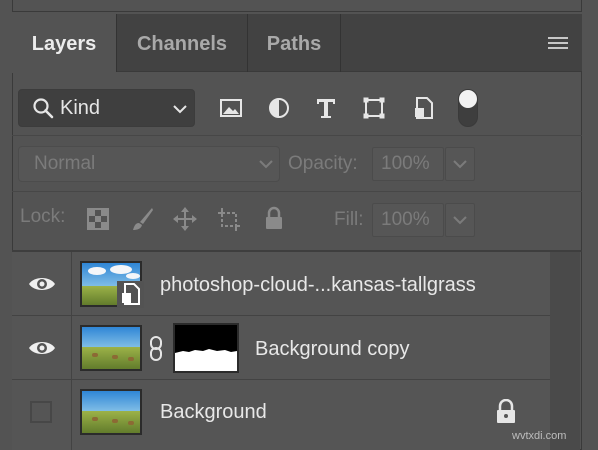 The height and width of the screenshot is (450, 598). I want to click on type-filter-icon, so click(326, 108).